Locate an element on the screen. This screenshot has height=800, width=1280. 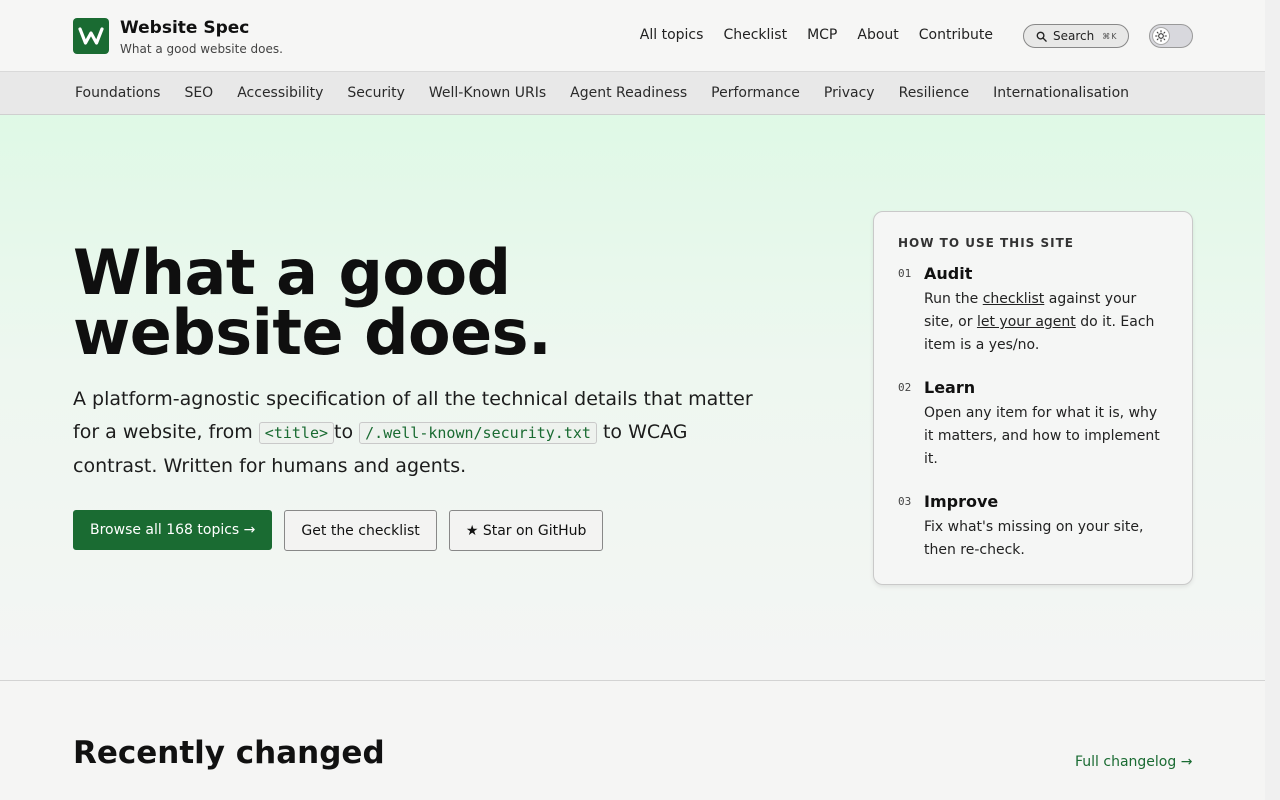
recently-changed-heading: Recently changed is located at coordinates (229, 753).